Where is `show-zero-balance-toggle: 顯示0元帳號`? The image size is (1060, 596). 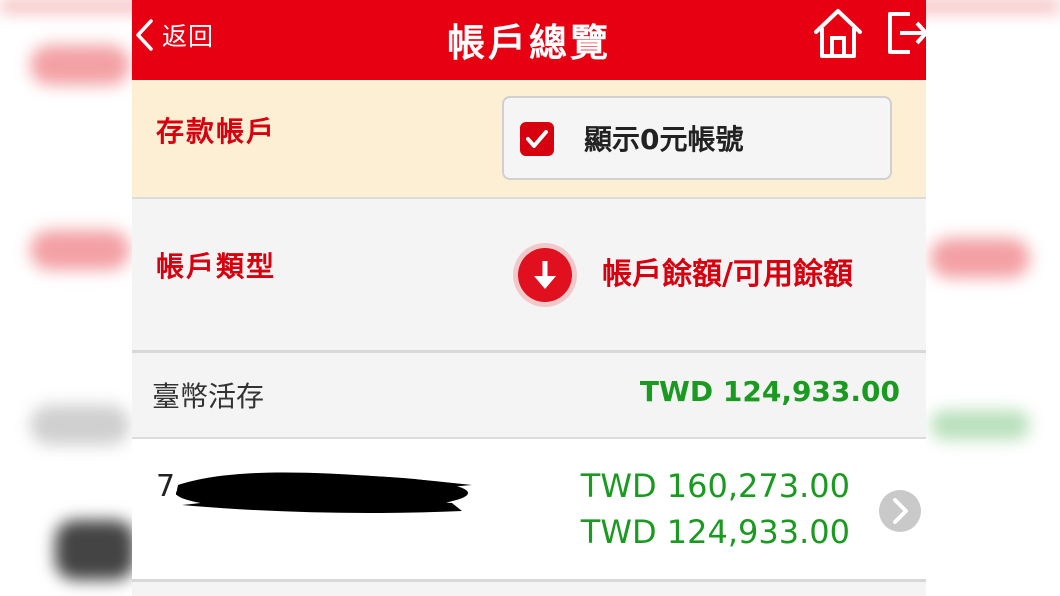
show-zero-balance-toggle: 顯示0元帳號 is located at coordinates (697, 138).